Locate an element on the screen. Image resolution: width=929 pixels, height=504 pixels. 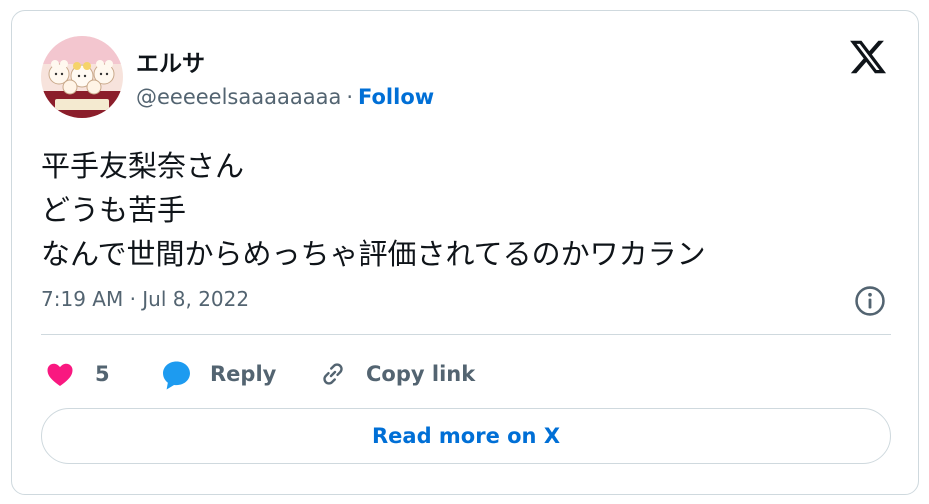
copy-link-button: Copy link is located at coordinates (396, 374).